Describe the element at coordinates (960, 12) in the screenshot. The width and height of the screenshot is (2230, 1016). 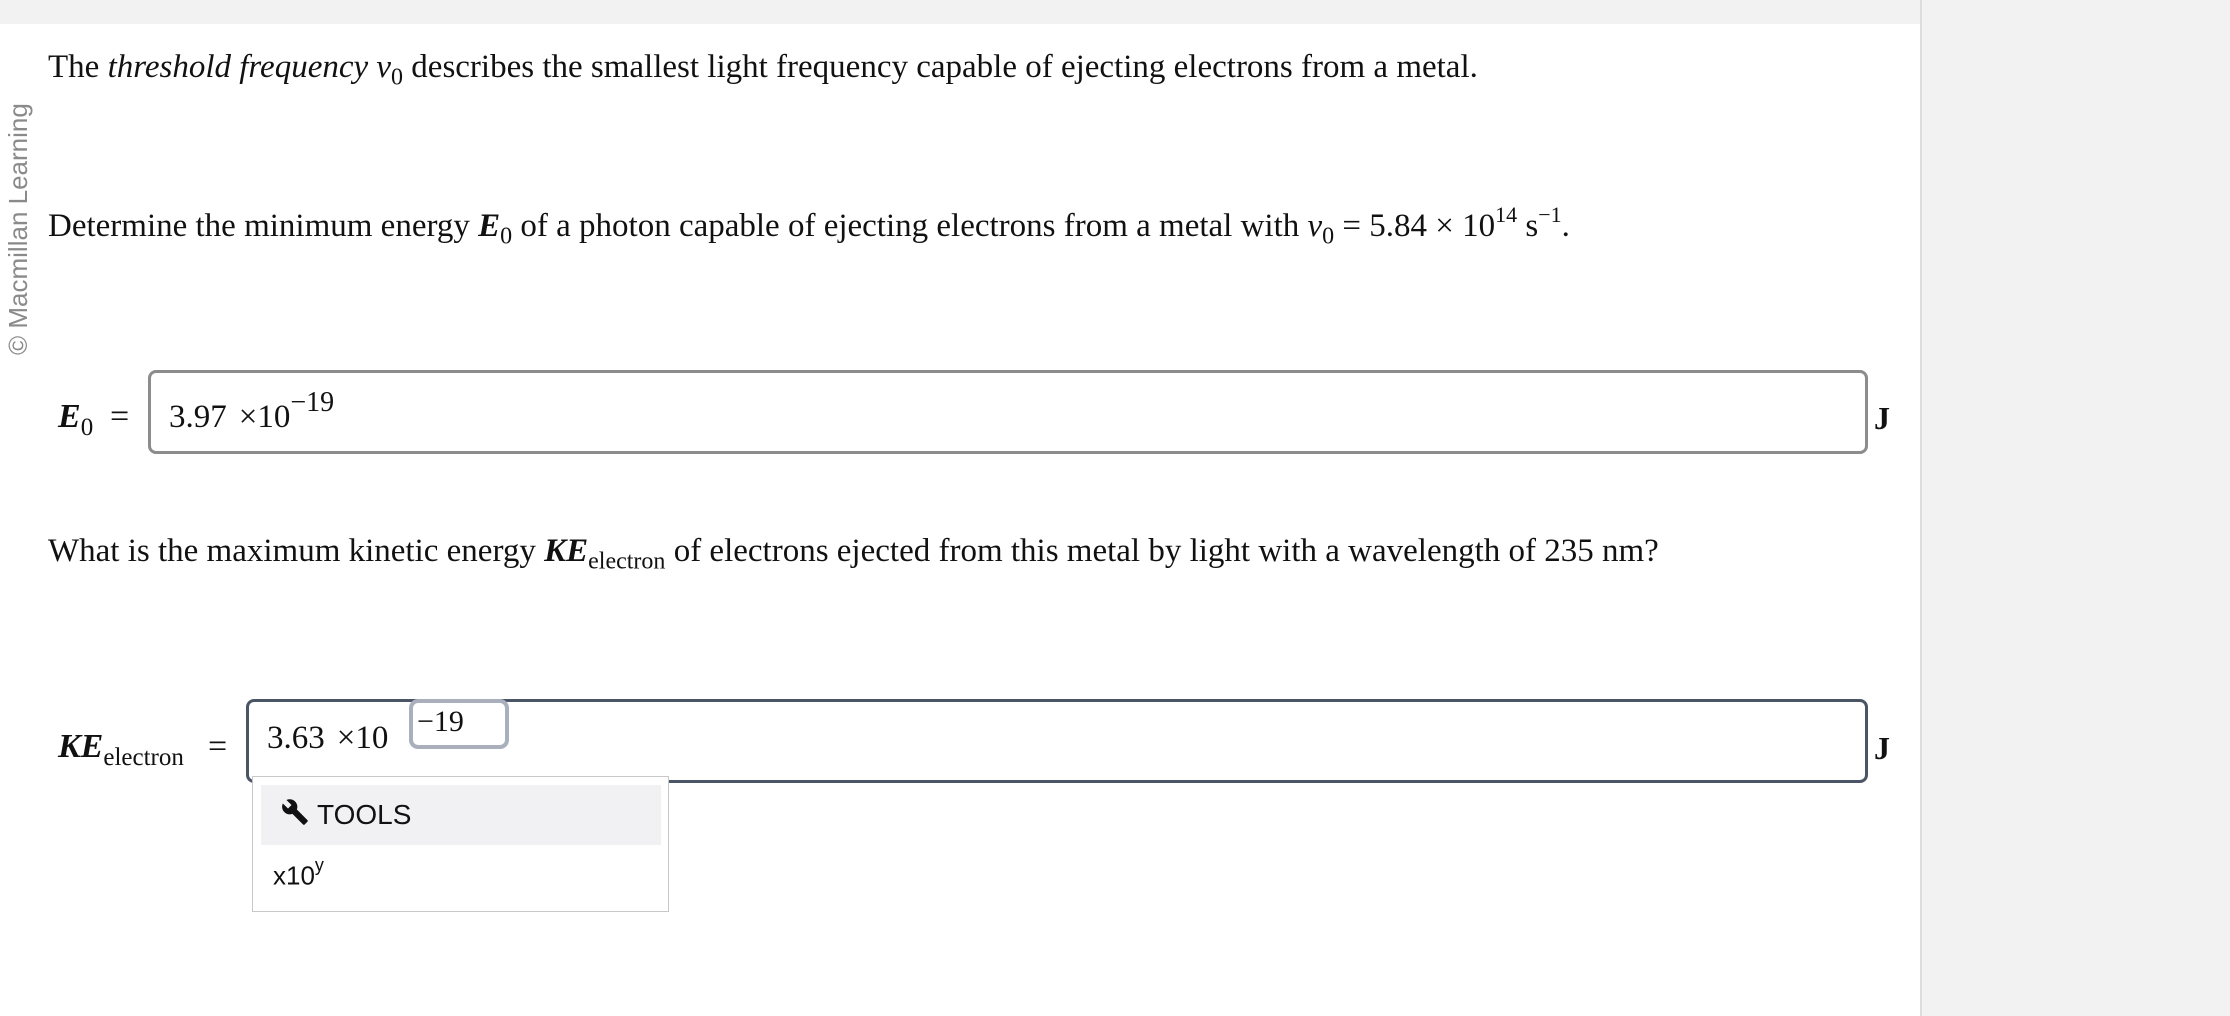
I see `top-strip` at that location.